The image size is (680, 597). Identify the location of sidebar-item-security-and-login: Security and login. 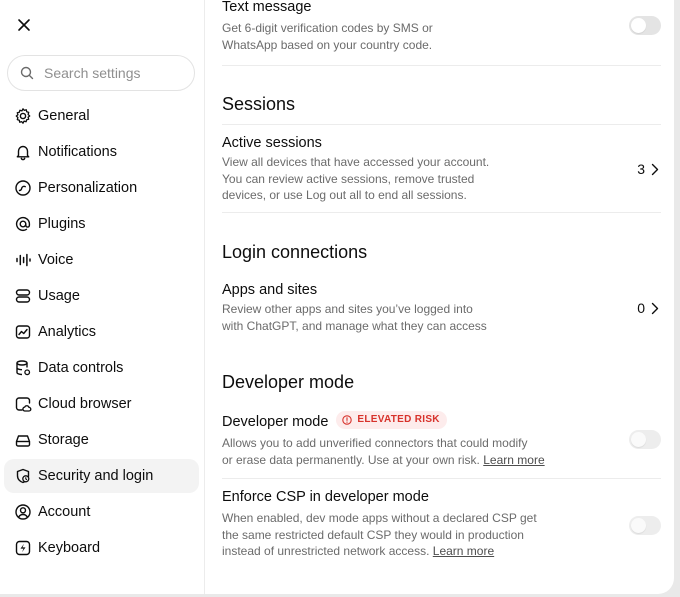
(101, 476).